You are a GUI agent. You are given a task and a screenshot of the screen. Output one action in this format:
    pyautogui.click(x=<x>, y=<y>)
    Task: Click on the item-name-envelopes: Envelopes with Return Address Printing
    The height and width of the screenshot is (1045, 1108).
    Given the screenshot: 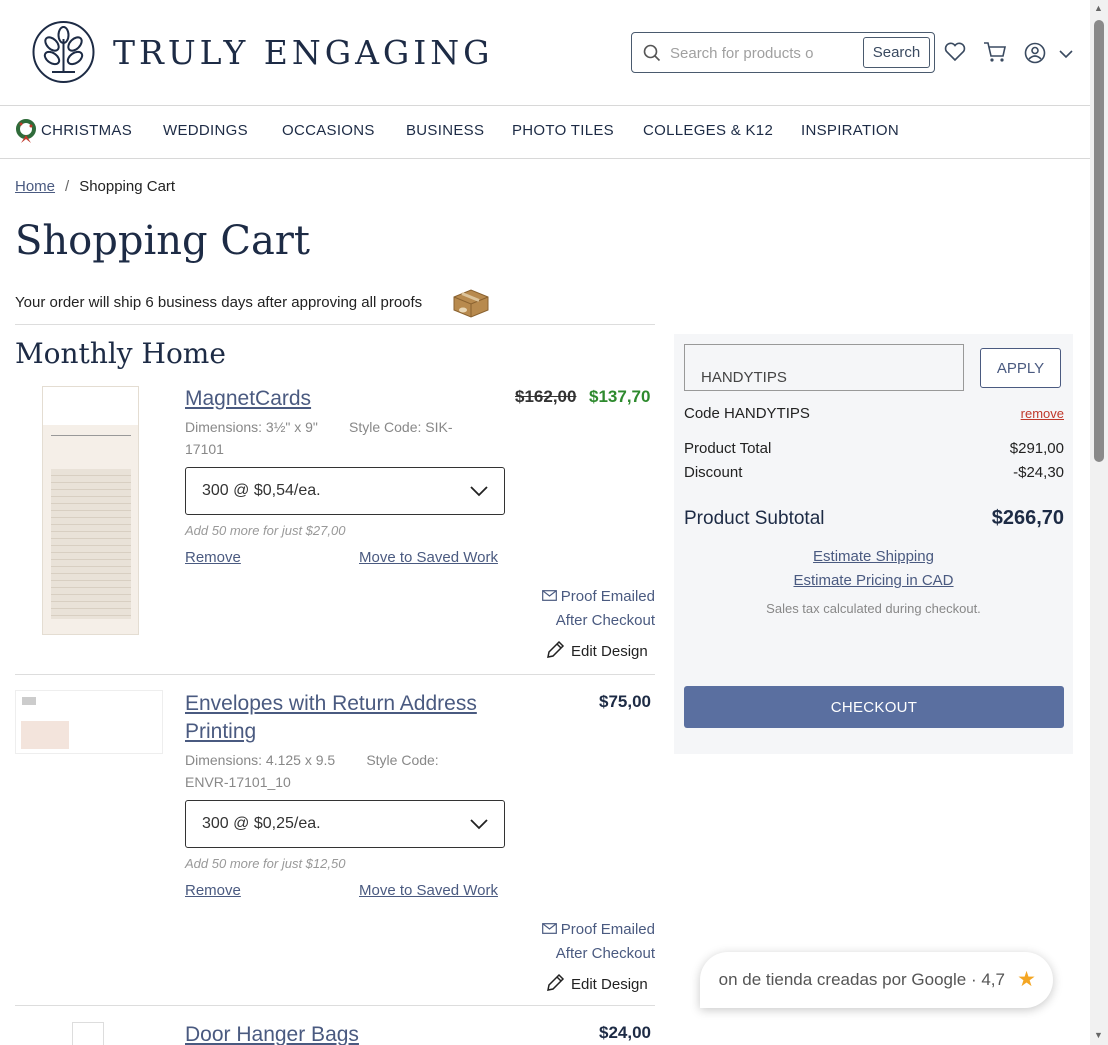 What is the action you would take?
    pyautogui.click(x=340, y=718)
    